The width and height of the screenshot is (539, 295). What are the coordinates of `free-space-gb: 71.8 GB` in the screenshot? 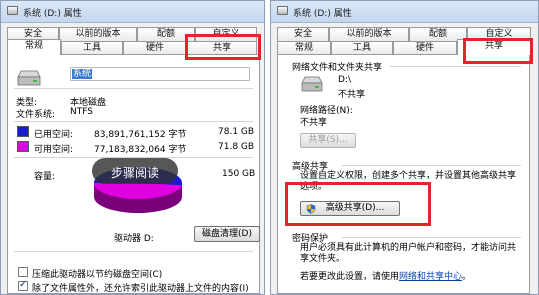 It's located at (236, 147).